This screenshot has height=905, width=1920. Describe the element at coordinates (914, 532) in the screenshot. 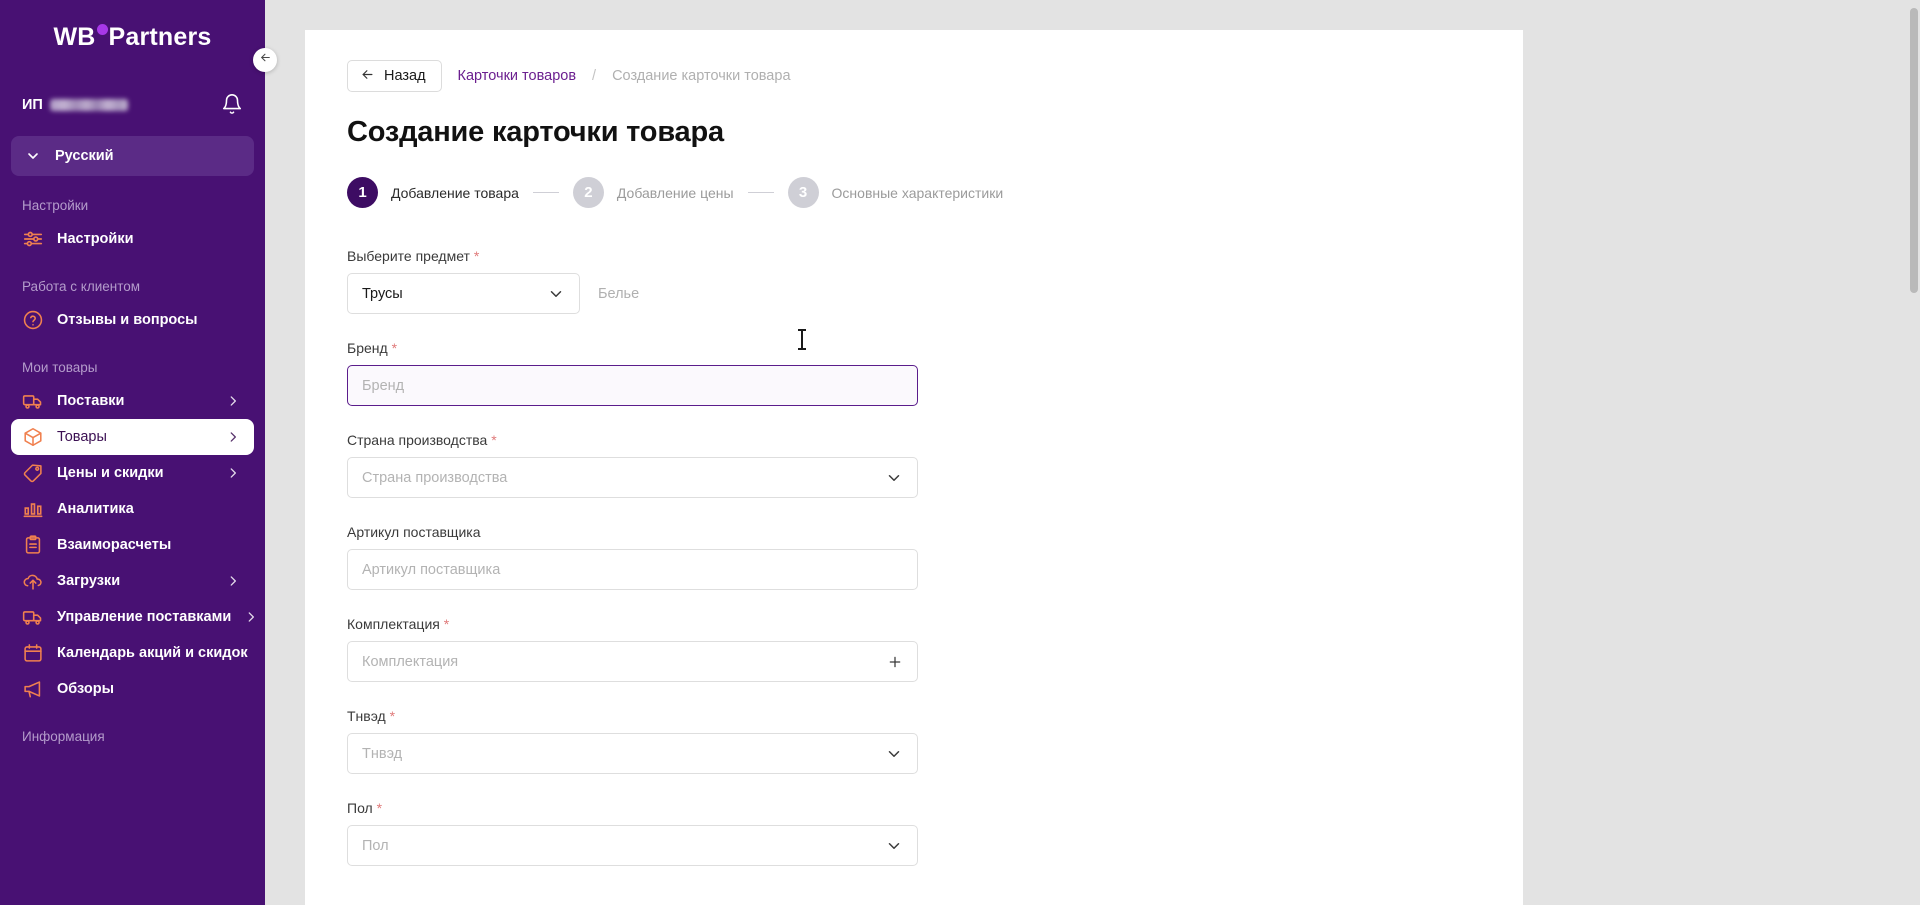

I see `field-label: Артикул поставщика` at that location.